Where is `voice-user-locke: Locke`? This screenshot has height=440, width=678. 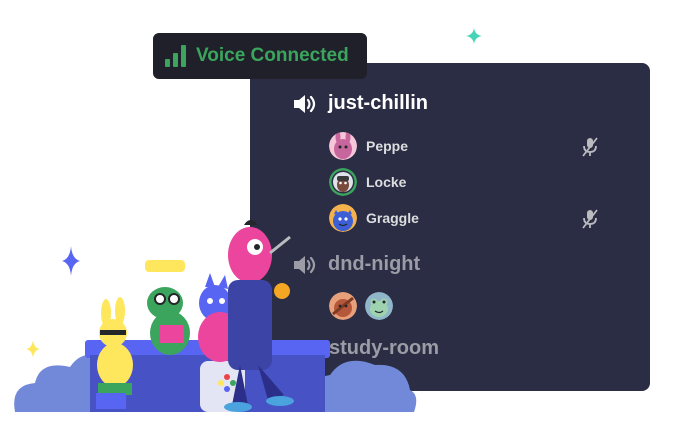
voice-user-locke: Locke is located at coordinates (367, 182).